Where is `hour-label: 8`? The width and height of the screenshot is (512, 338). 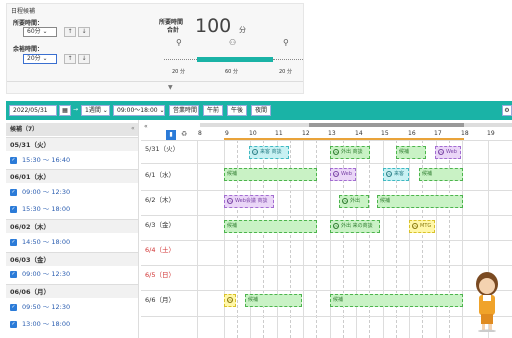
hour-label: 8 is located at coordinates (200, 133).